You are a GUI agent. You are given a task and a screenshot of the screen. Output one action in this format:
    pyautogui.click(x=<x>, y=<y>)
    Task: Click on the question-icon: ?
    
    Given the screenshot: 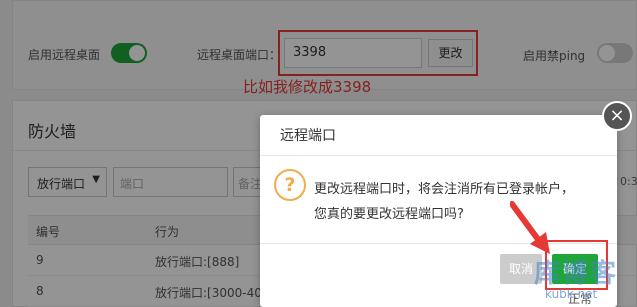 What is the action you would take?
    pyautogui.click(x=290, y=185)
    